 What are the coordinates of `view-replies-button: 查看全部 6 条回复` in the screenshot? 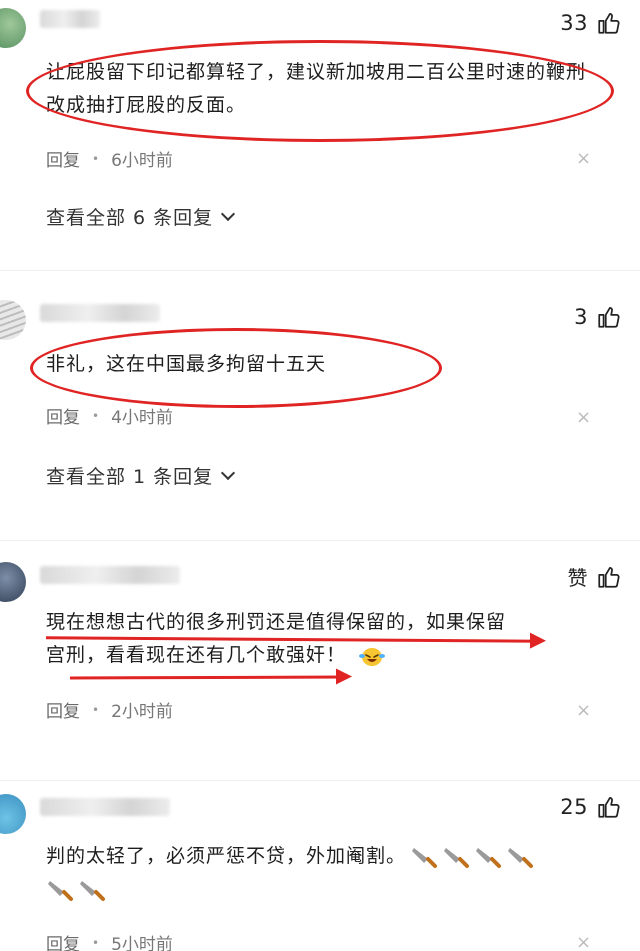 It's located at (141, 216).